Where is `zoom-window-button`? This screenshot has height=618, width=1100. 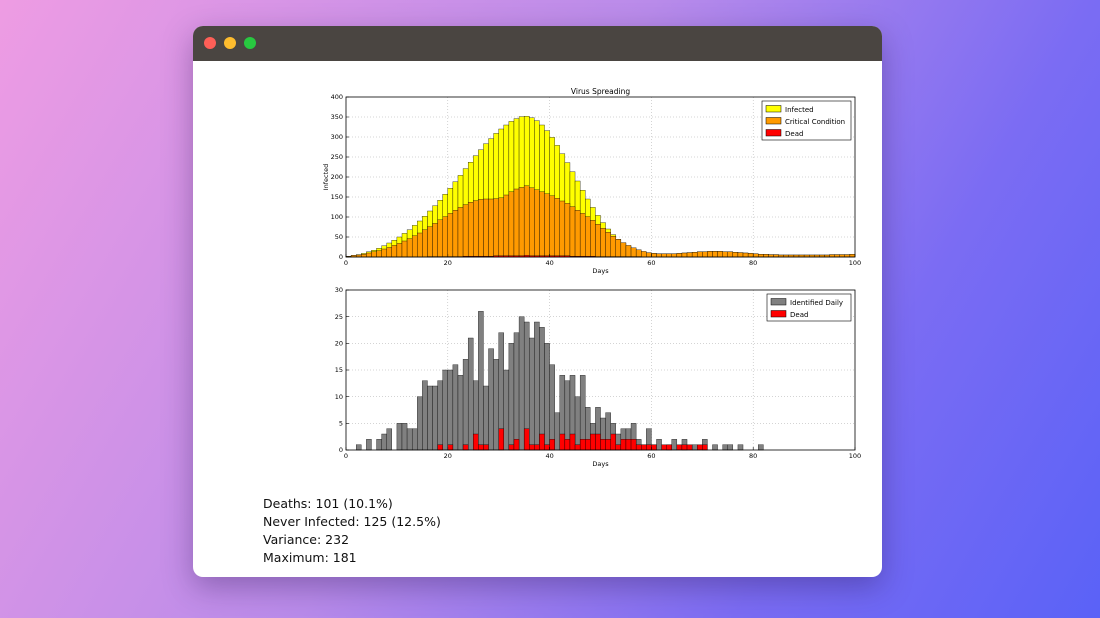
zoom-window-button is located at coordinates (250, 43).